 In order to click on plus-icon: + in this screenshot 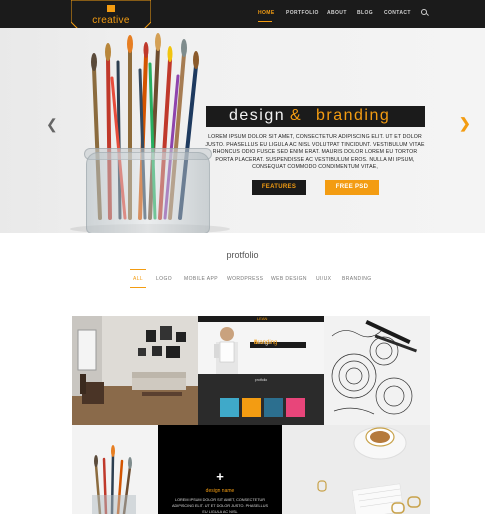, I will do `click(220, 476)`.